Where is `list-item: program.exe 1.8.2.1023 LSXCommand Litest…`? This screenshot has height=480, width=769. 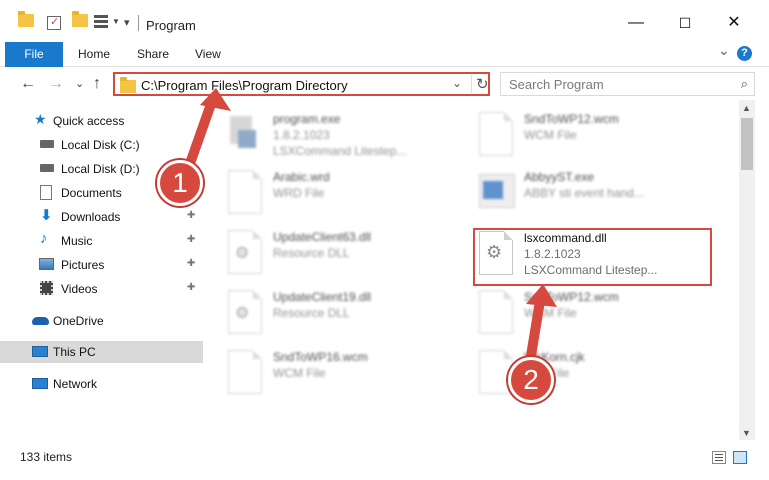 list-item: program.exe 1.8.2.1023 LSXCommand Litest… is located at coordinates (348, 140).